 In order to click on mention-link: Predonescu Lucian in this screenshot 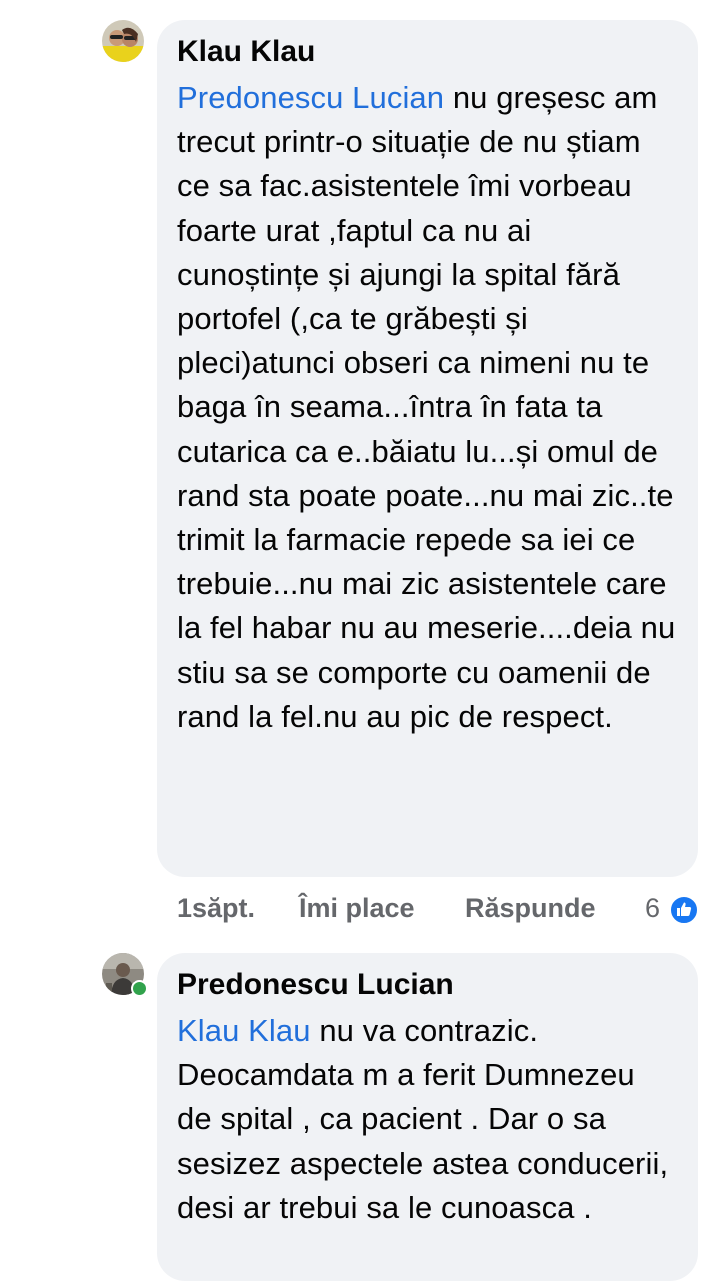, I will do `click(310, 97)`.